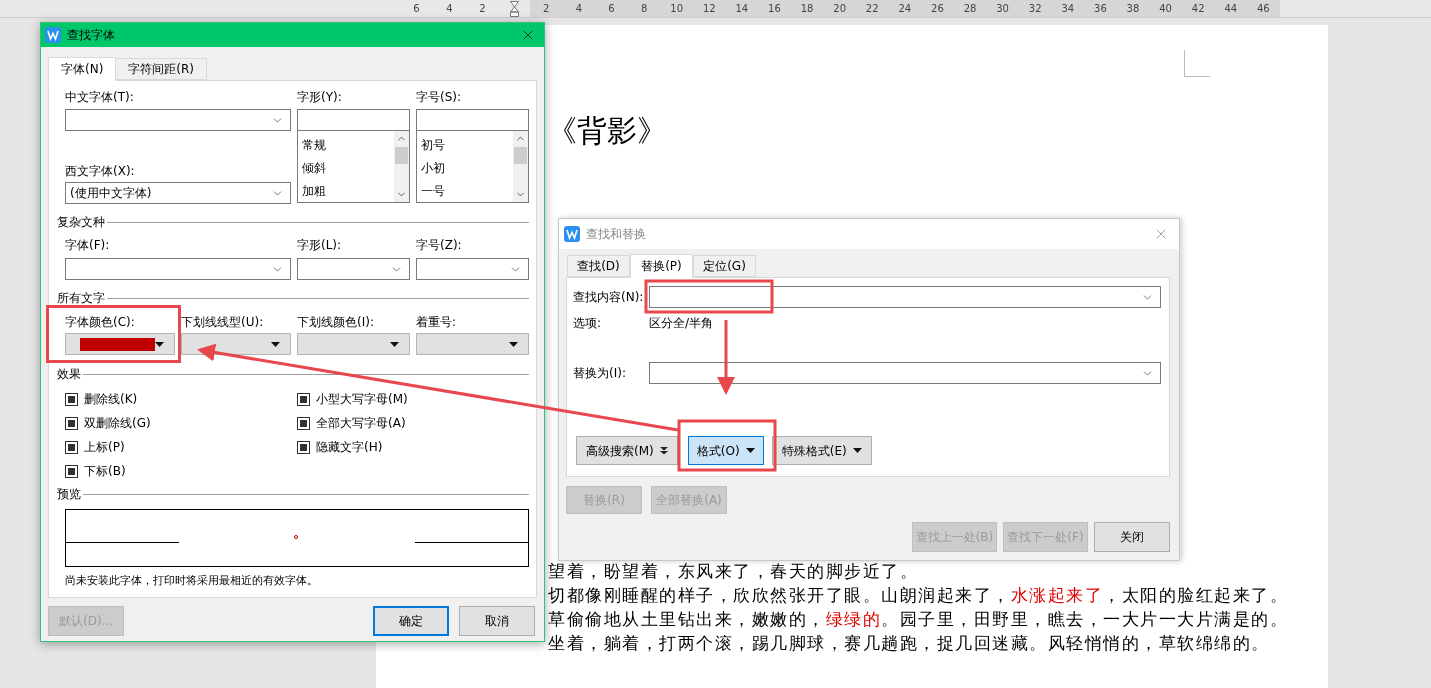  I want to click on field-label: 着重号:, so click(437, 322).